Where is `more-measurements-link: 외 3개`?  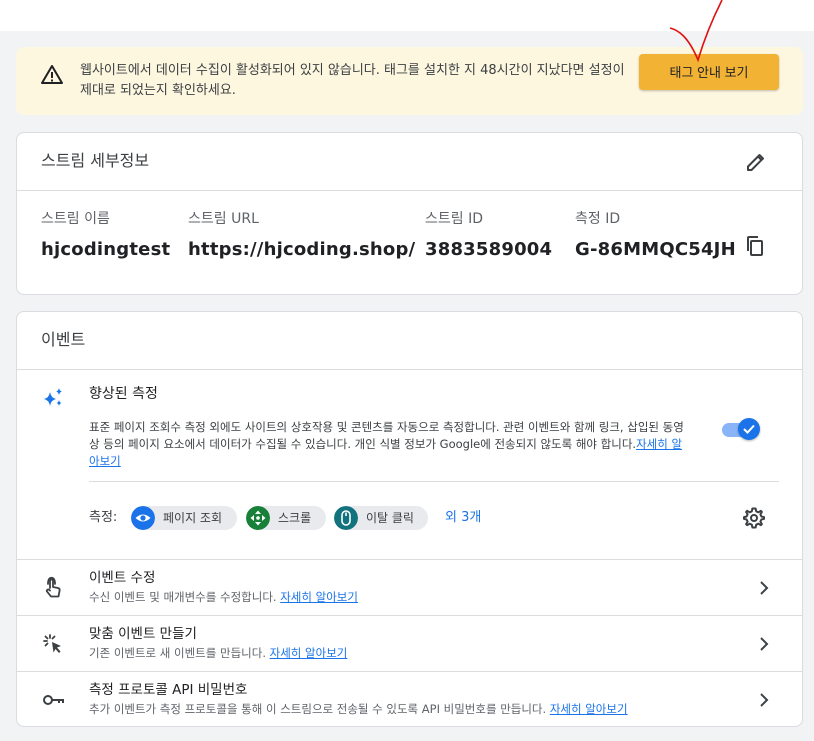
more-measurements-link: 외 3개 is located at coordinates (463, 518).